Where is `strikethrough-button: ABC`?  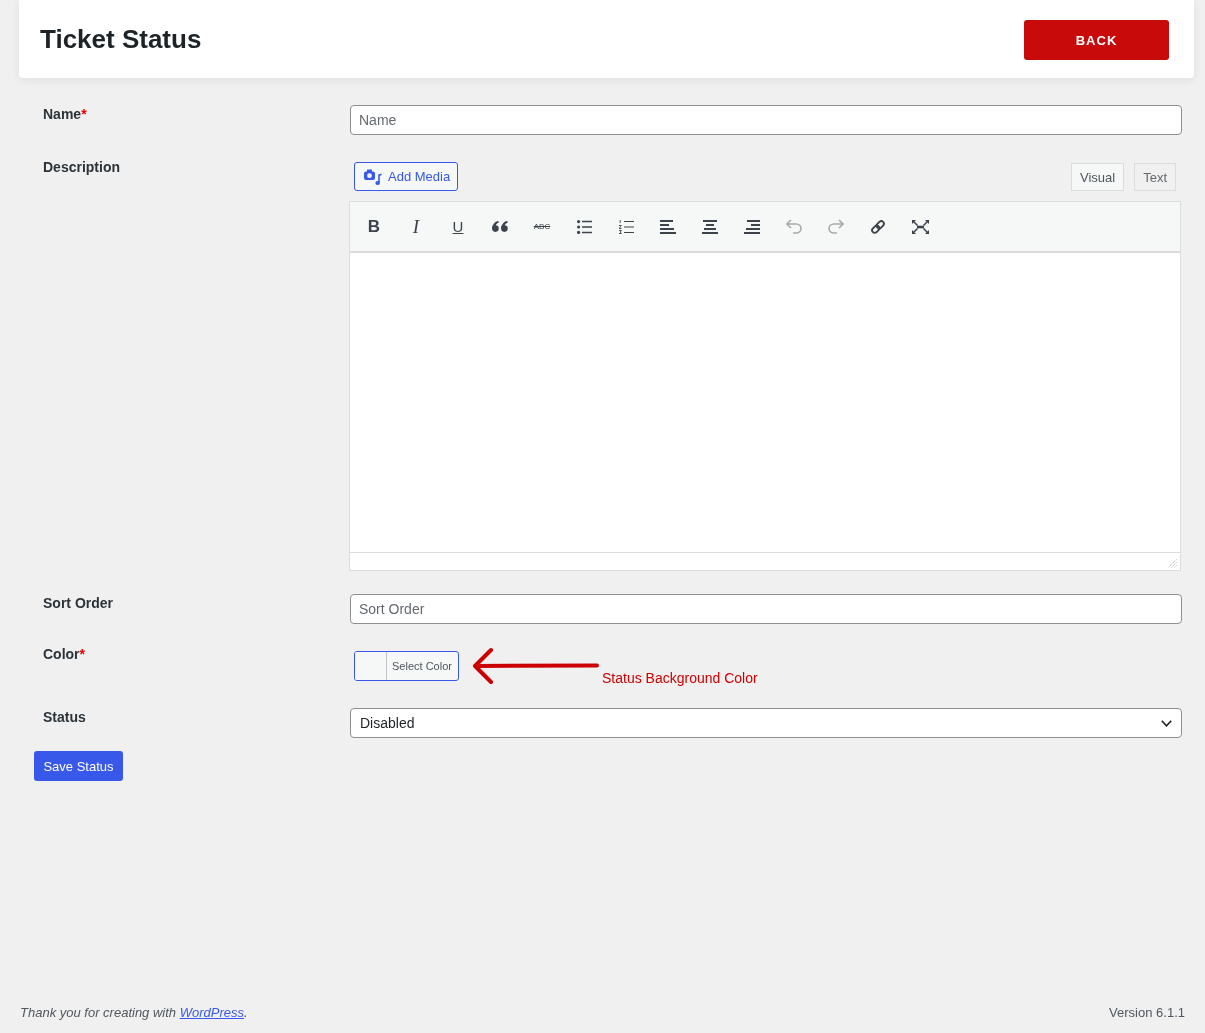
strikethrough-button: ABC is located at coordinates (542, 226).